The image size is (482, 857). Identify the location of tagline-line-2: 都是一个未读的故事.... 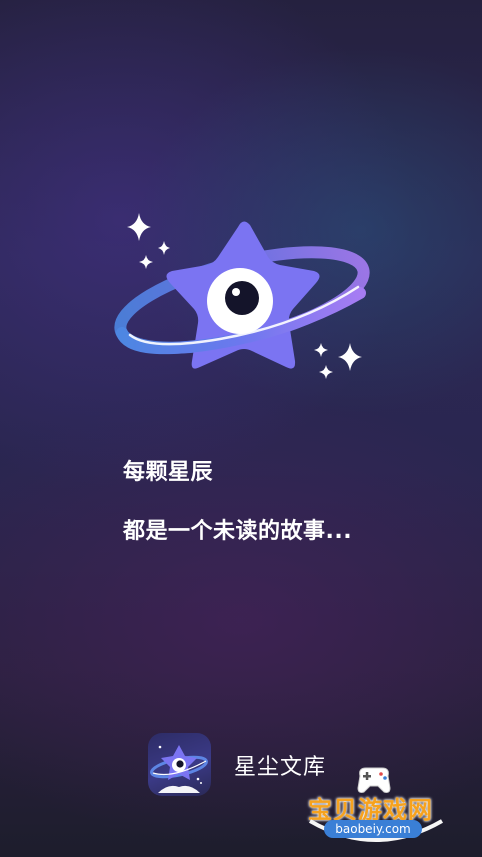
(238, 531).